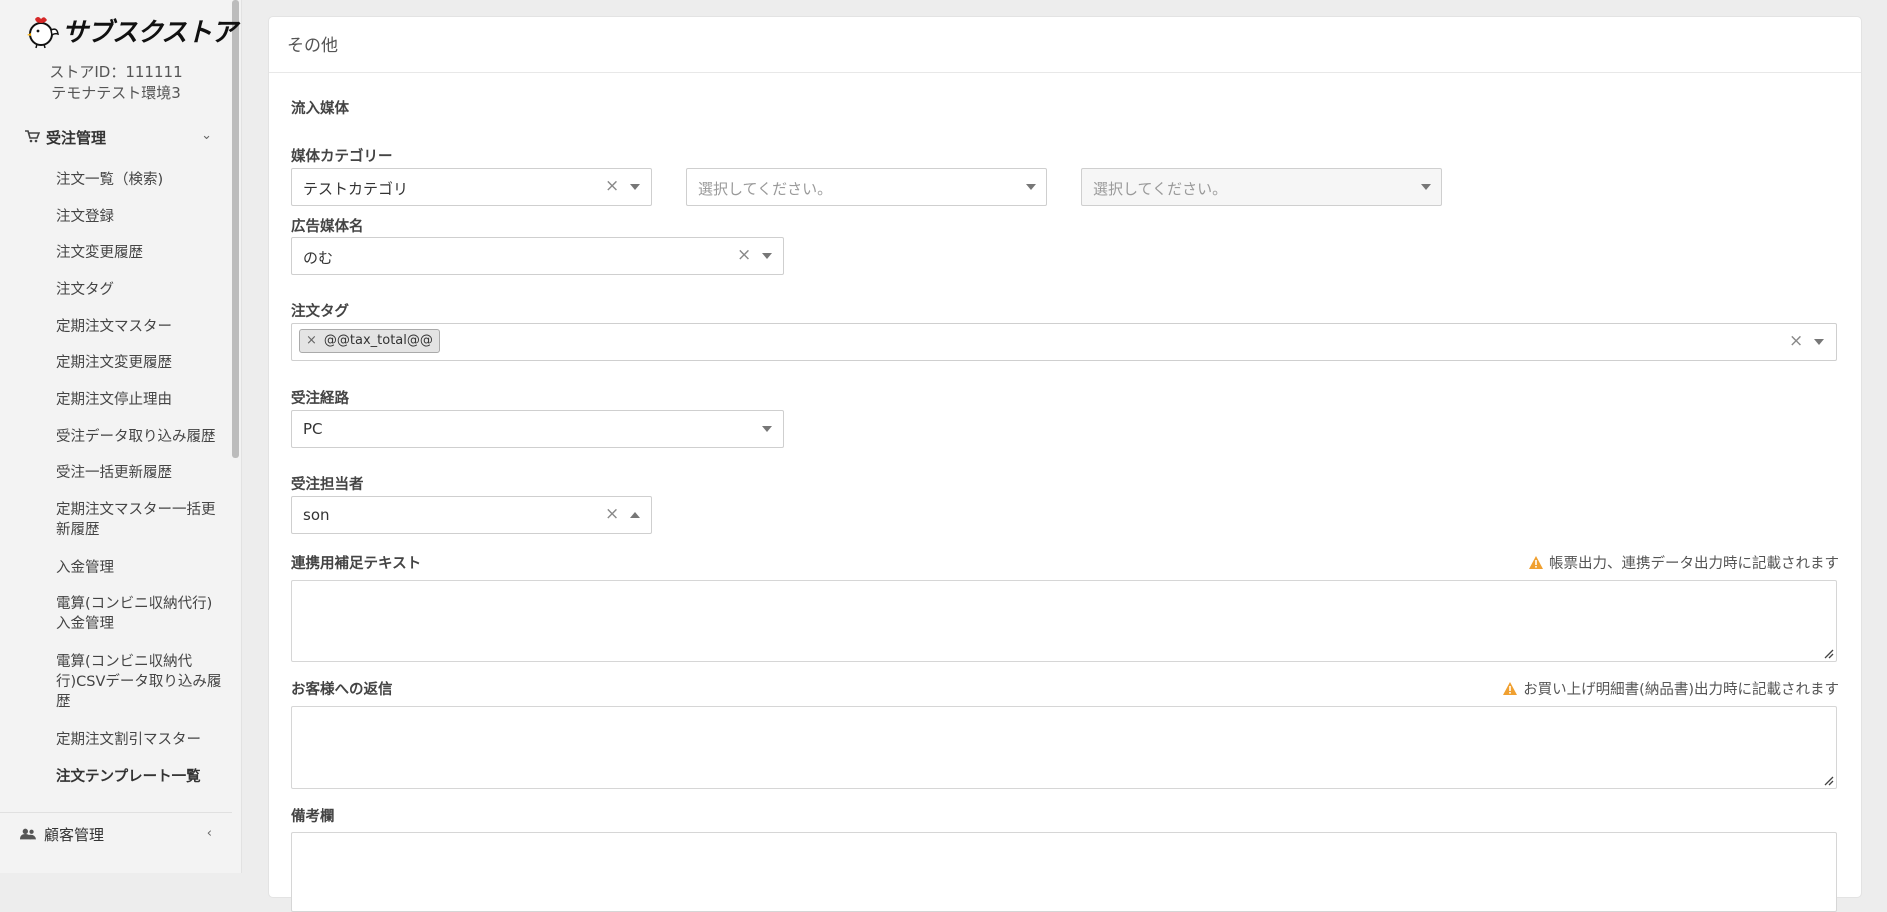 This screenshot has height=912, width=1887. Describe the element at coordinates (1064, 342) in the screenshot. I see `order-tag-multiselect: × @@tax_total@@ ×` at that location.